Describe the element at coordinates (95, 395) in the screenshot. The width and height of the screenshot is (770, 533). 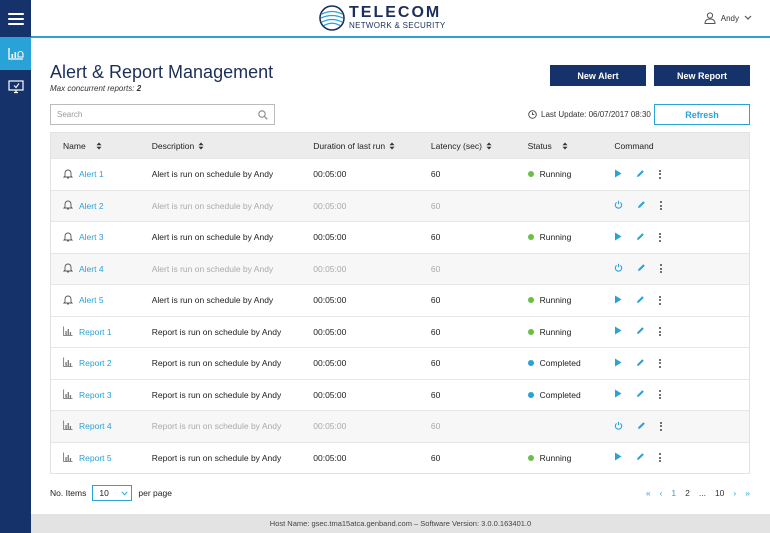
I see `item-name-link: Report 3` at that location.